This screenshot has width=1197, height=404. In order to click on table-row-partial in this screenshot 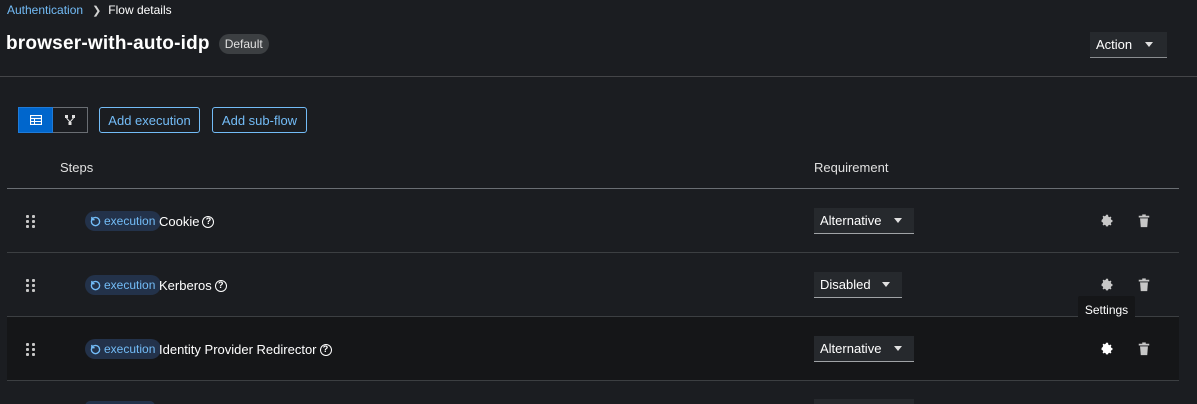, I will do `click(593, 392)`.